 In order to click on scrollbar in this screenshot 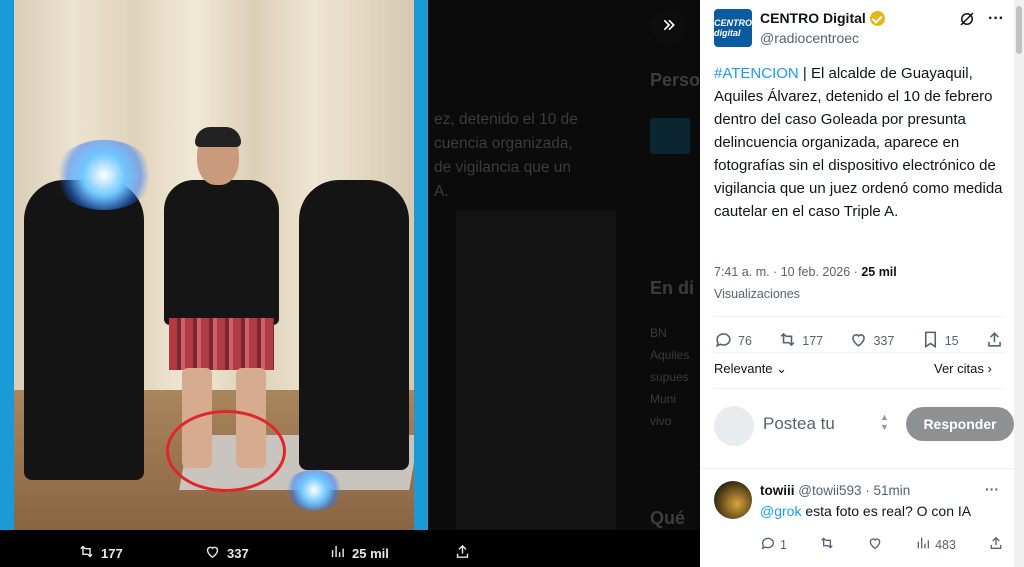, I will do `click(1019, 283)`.